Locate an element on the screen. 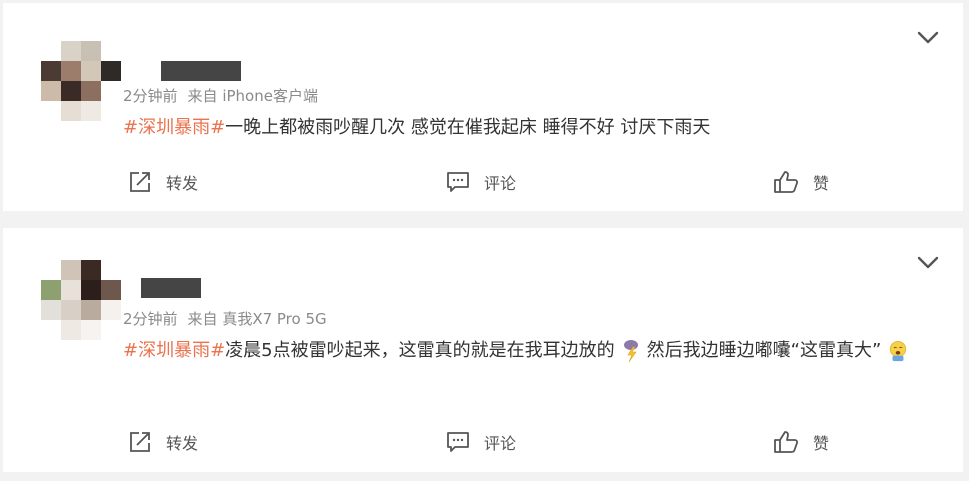  post-content-part2: 然后我边睡边嘟囔“这雷真大” is located at coordinates (764, 350).